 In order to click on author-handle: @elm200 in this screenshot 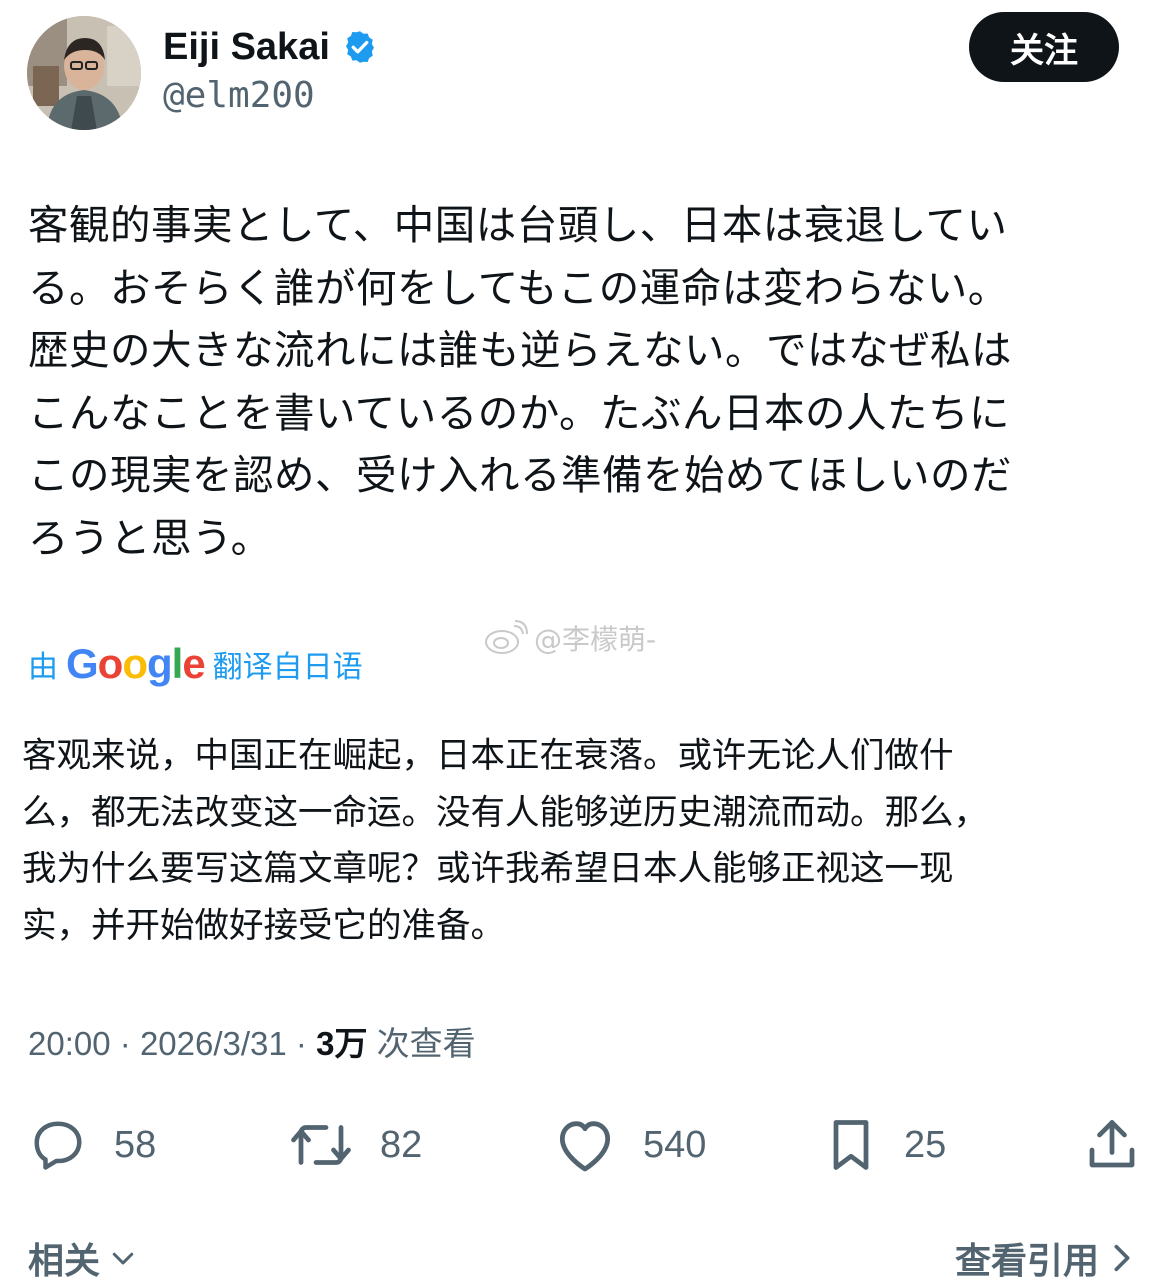, I will do `click(239, 96)`.